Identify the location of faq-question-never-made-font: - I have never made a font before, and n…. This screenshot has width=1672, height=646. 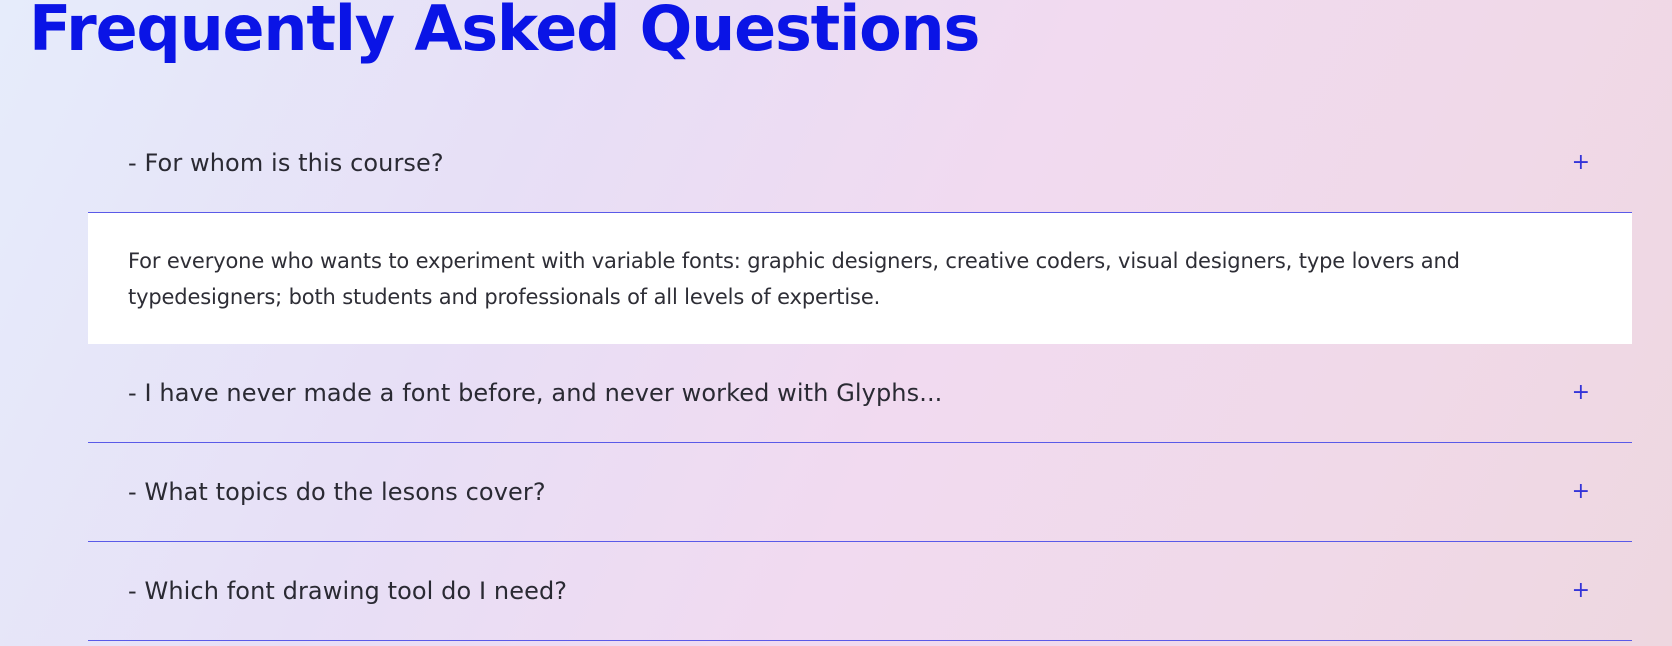
(860, 393).